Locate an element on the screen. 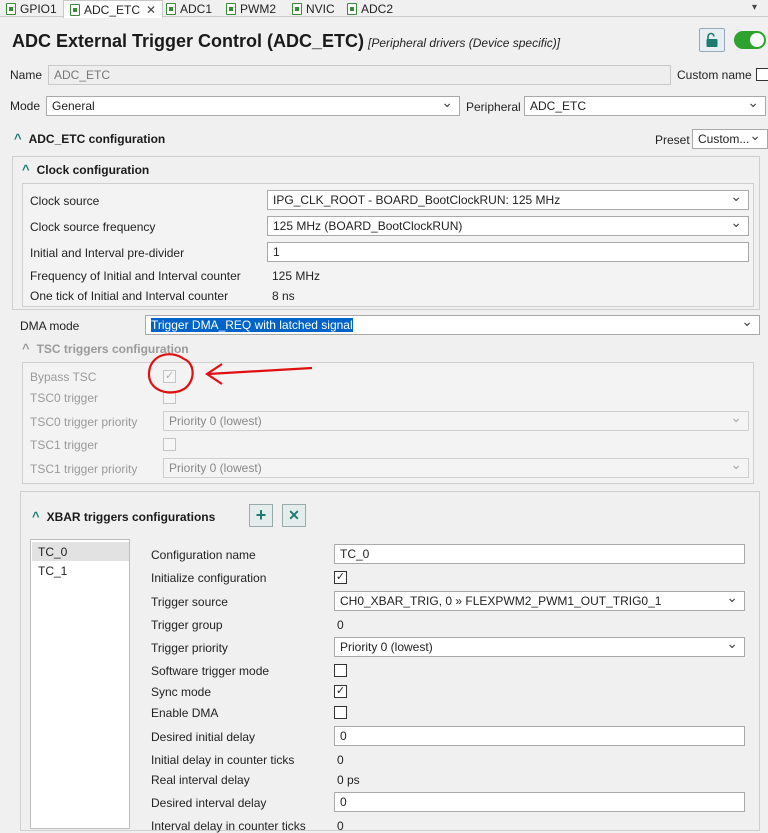 Image resolution: width=768 pixels, height=833 pixels. counter-tick-label: One tick of Initial and Interval counter is located at coordinates (129, 296).